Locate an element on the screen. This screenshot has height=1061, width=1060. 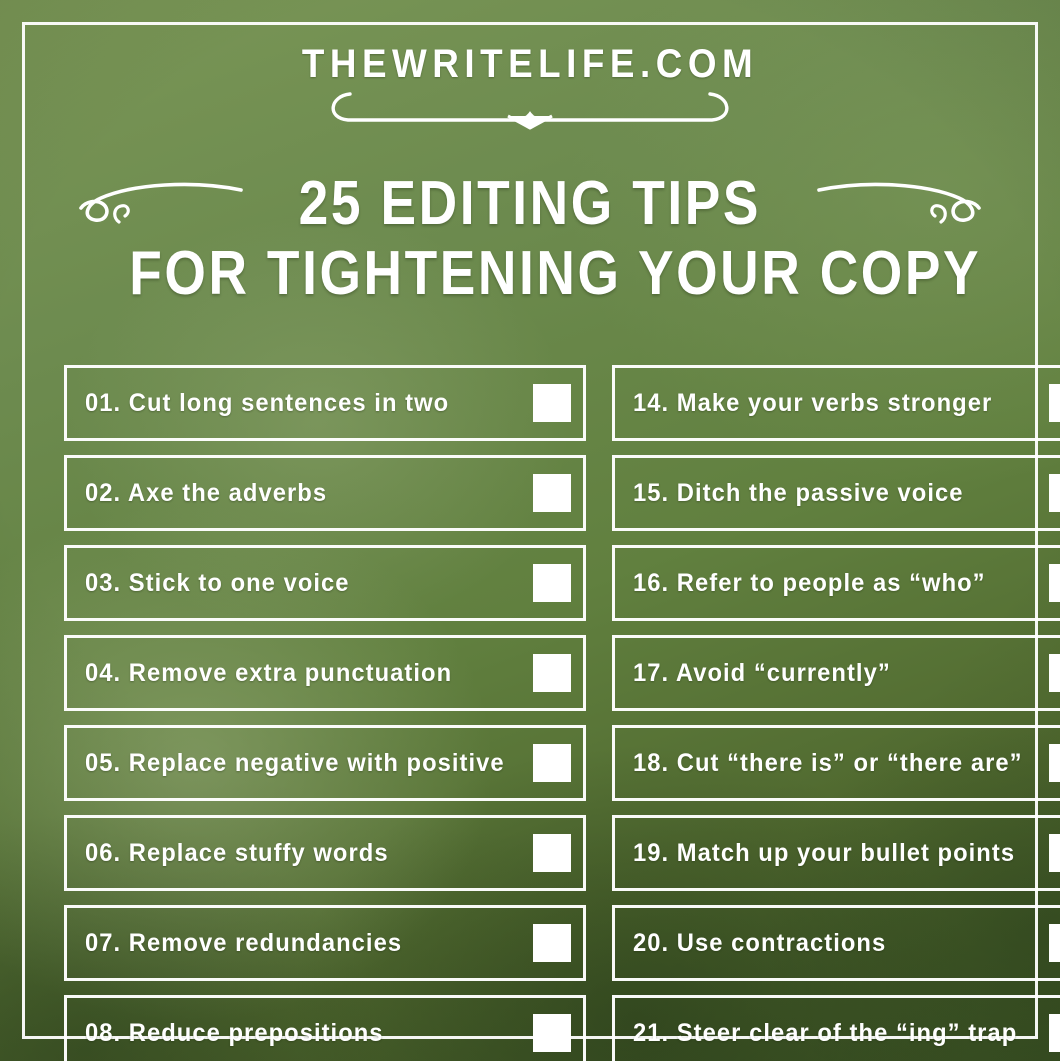
tip-label: 02. Axe the adverbs is located at coordinates (206, 492).